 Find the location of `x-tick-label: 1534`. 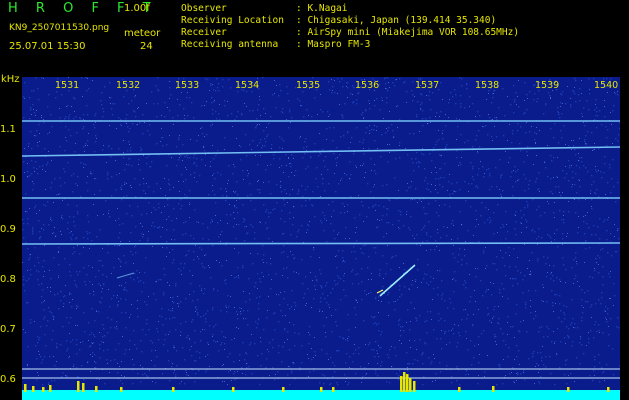

x-tick-label: 1534 is located at coordinates (247, 85).